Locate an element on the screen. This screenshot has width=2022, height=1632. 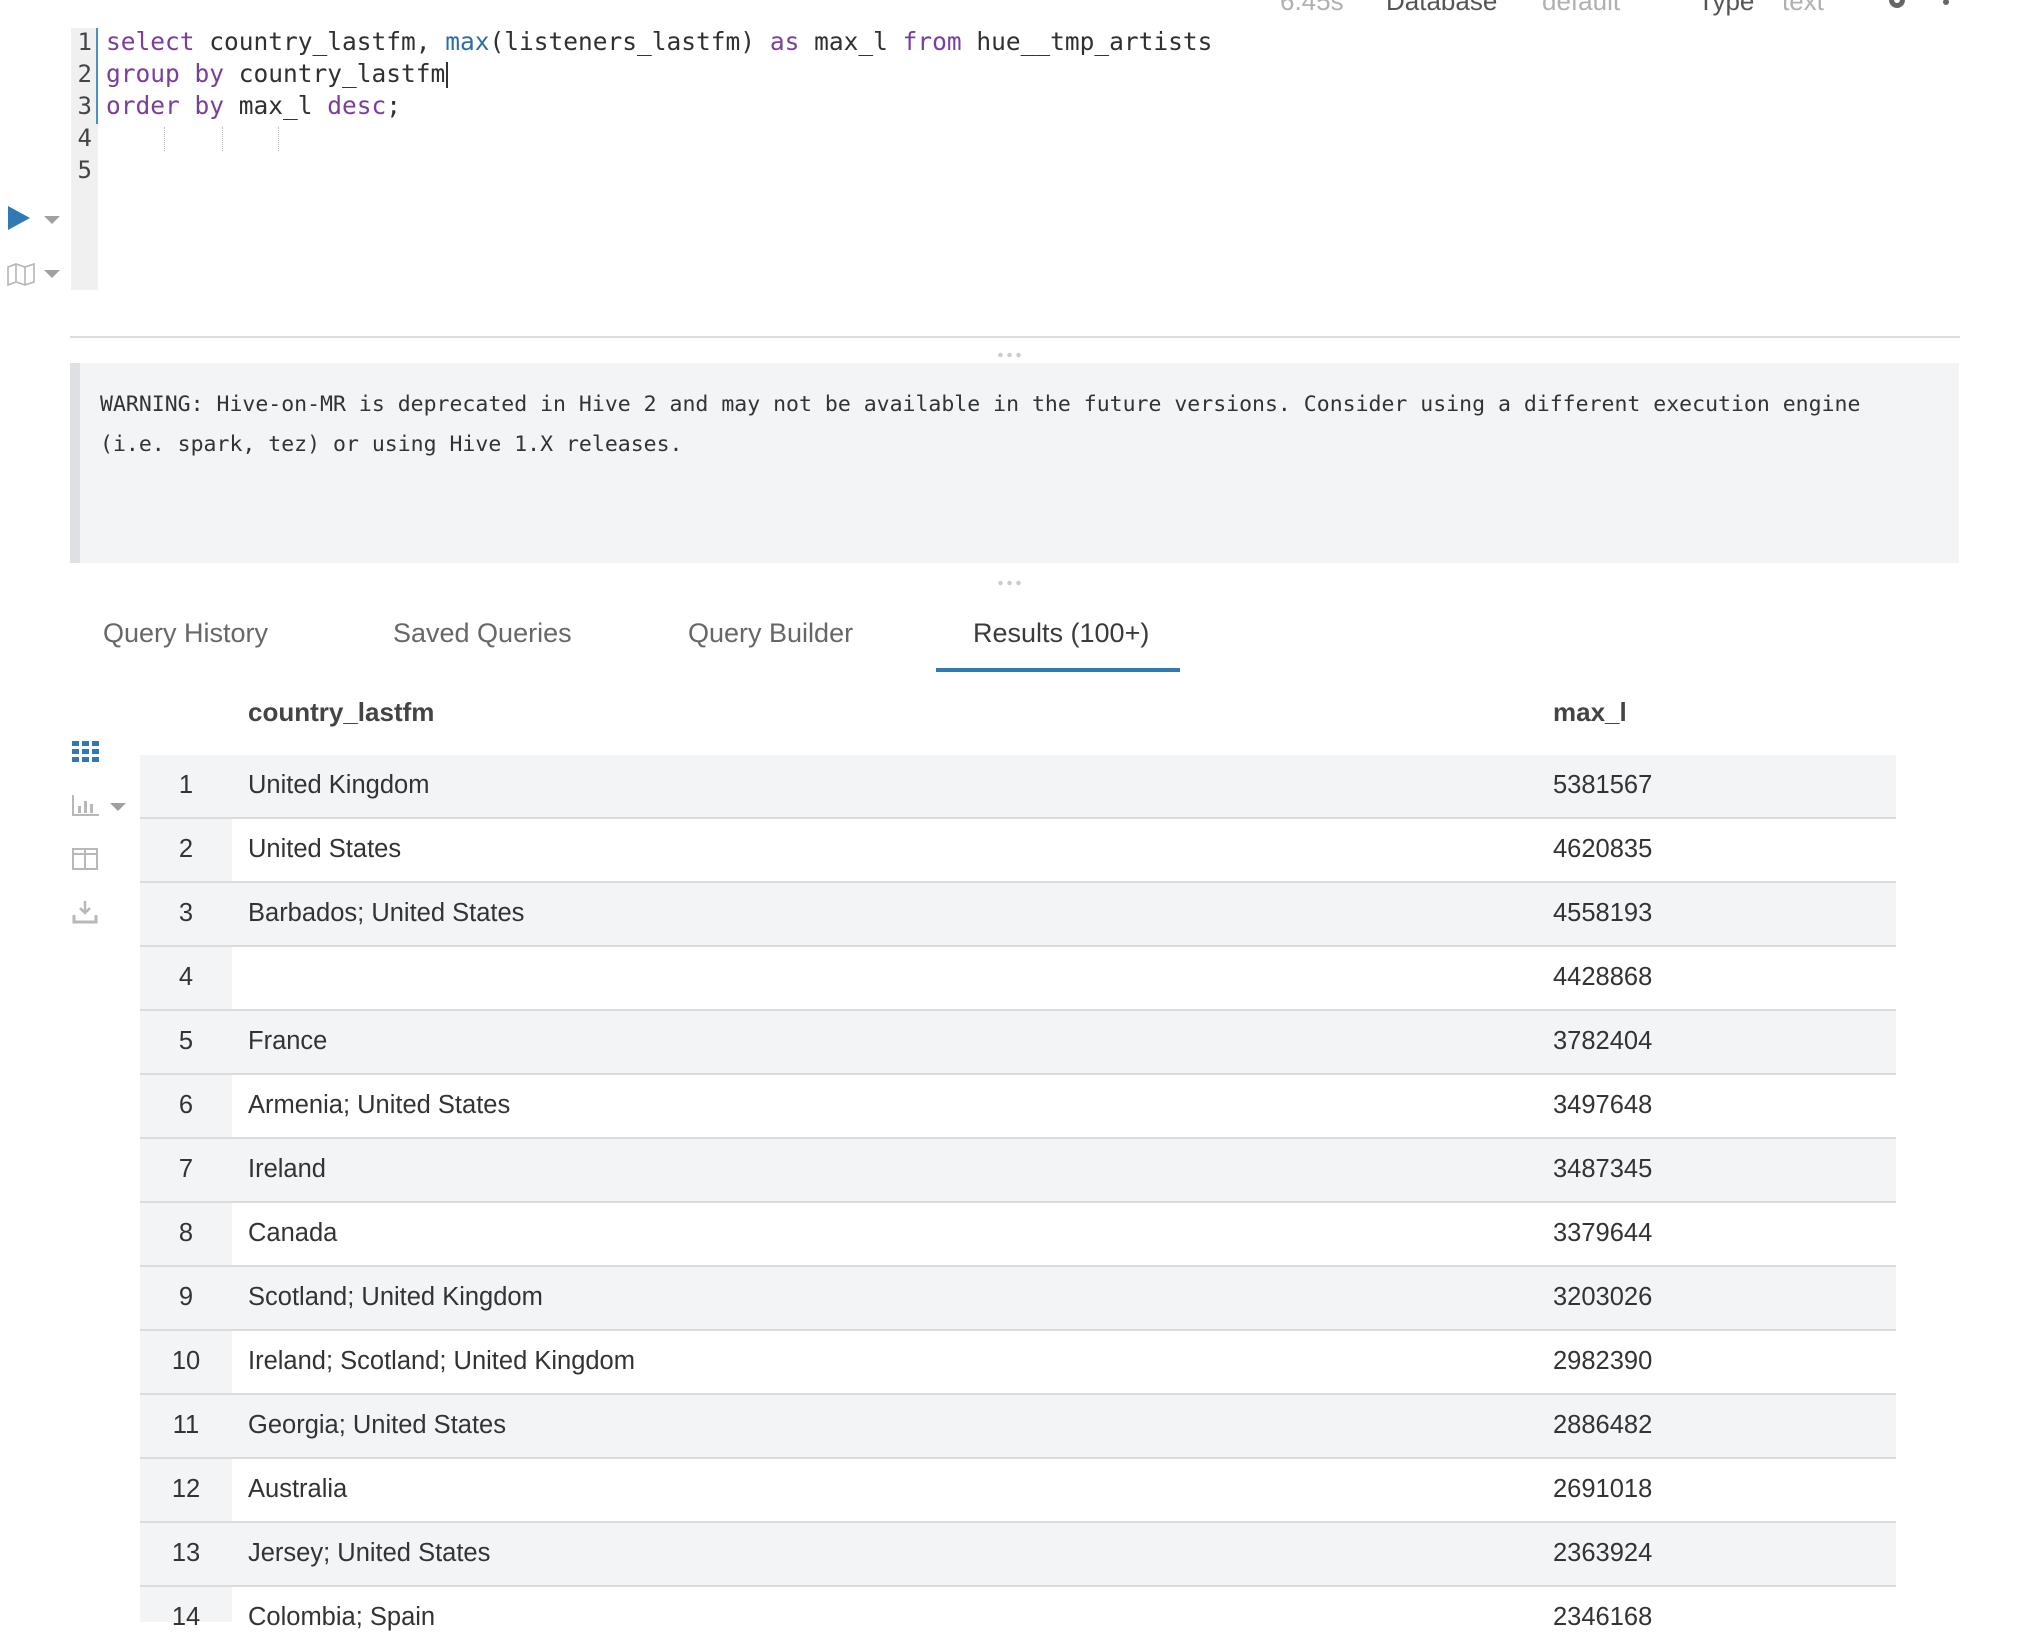
max-cell: 2363924 is located at coordinates (1603, 1553).